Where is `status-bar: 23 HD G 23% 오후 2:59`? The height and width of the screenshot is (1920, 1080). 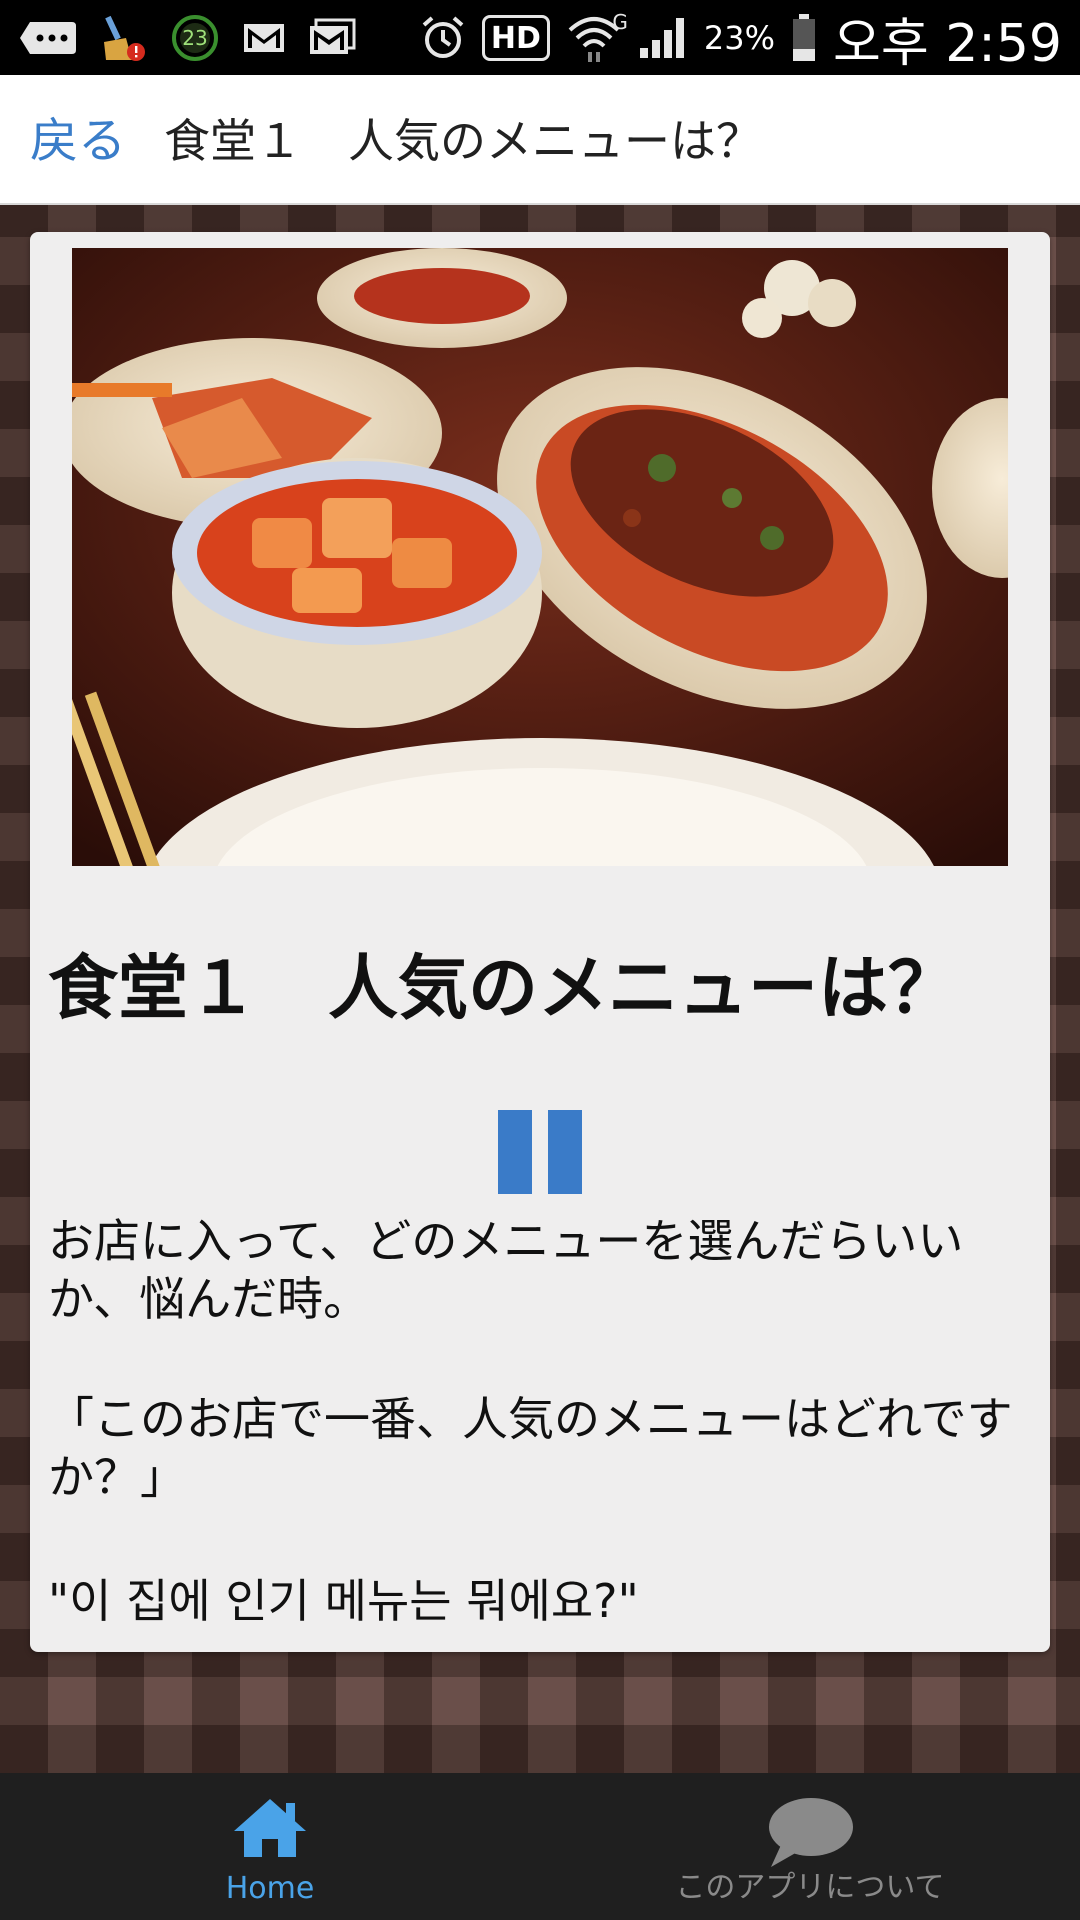
status-bar: 23 HD G 23% 오후 2:59 is located at coordinates (540, 37).